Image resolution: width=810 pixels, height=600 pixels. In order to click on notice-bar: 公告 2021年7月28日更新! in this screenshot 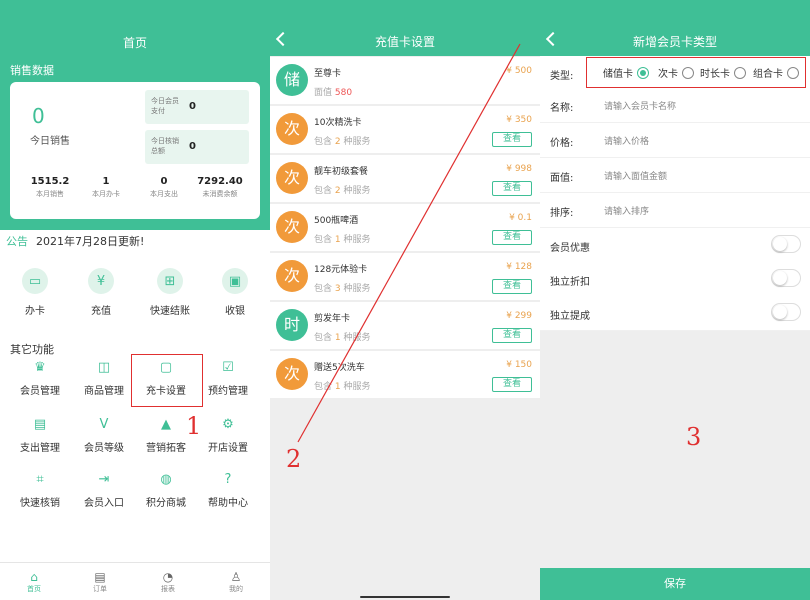, I will do `click(75, 241)`.